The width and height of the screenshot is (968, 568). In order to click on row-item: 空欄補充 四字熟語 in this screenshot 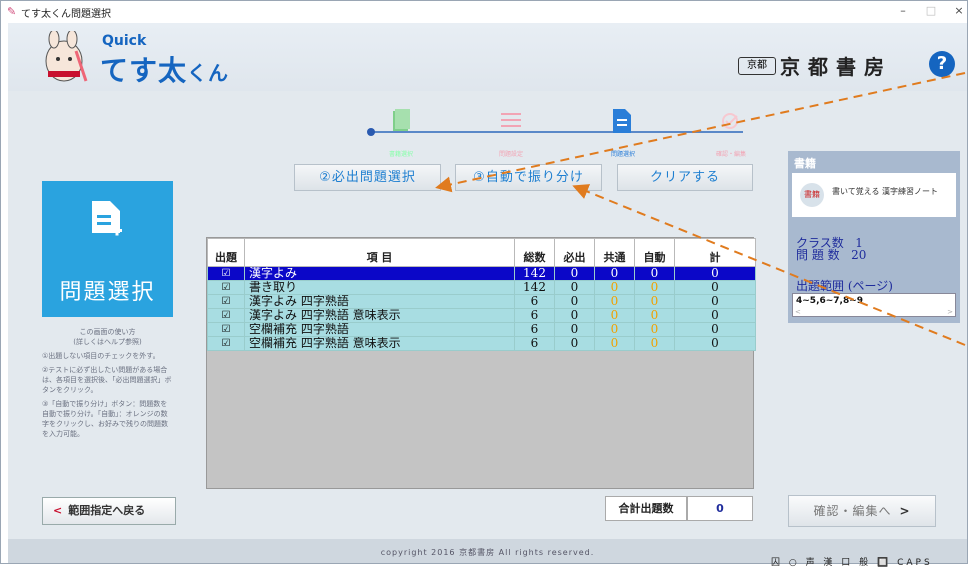, I will do `click(379, 329)`.